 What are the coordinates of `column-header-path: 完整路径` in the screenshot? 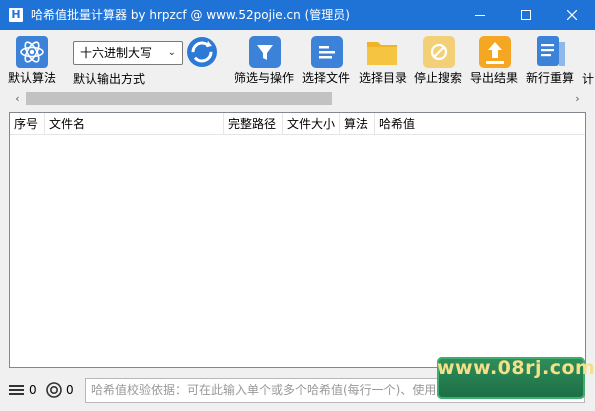 It's located at (253, 124).